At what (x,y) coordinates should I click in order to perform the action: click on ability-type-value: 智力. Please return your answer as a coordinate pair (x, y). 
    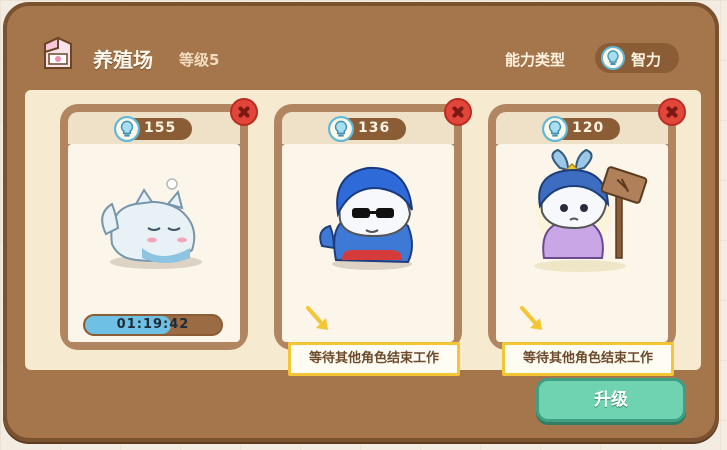
    Looking at the image, I should click on (646, 60).